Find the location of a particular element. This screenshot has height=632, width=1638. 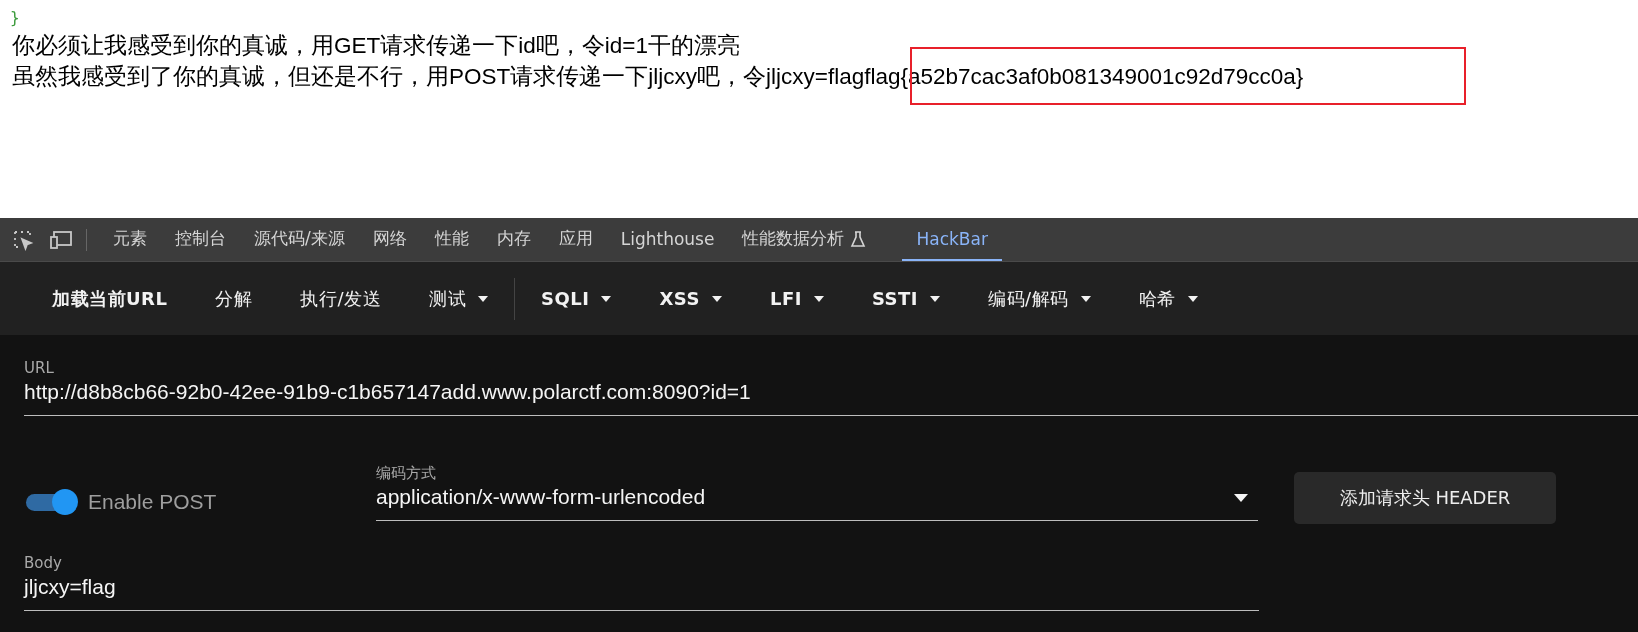

field-label: Body is located at coordinates (43, 563).